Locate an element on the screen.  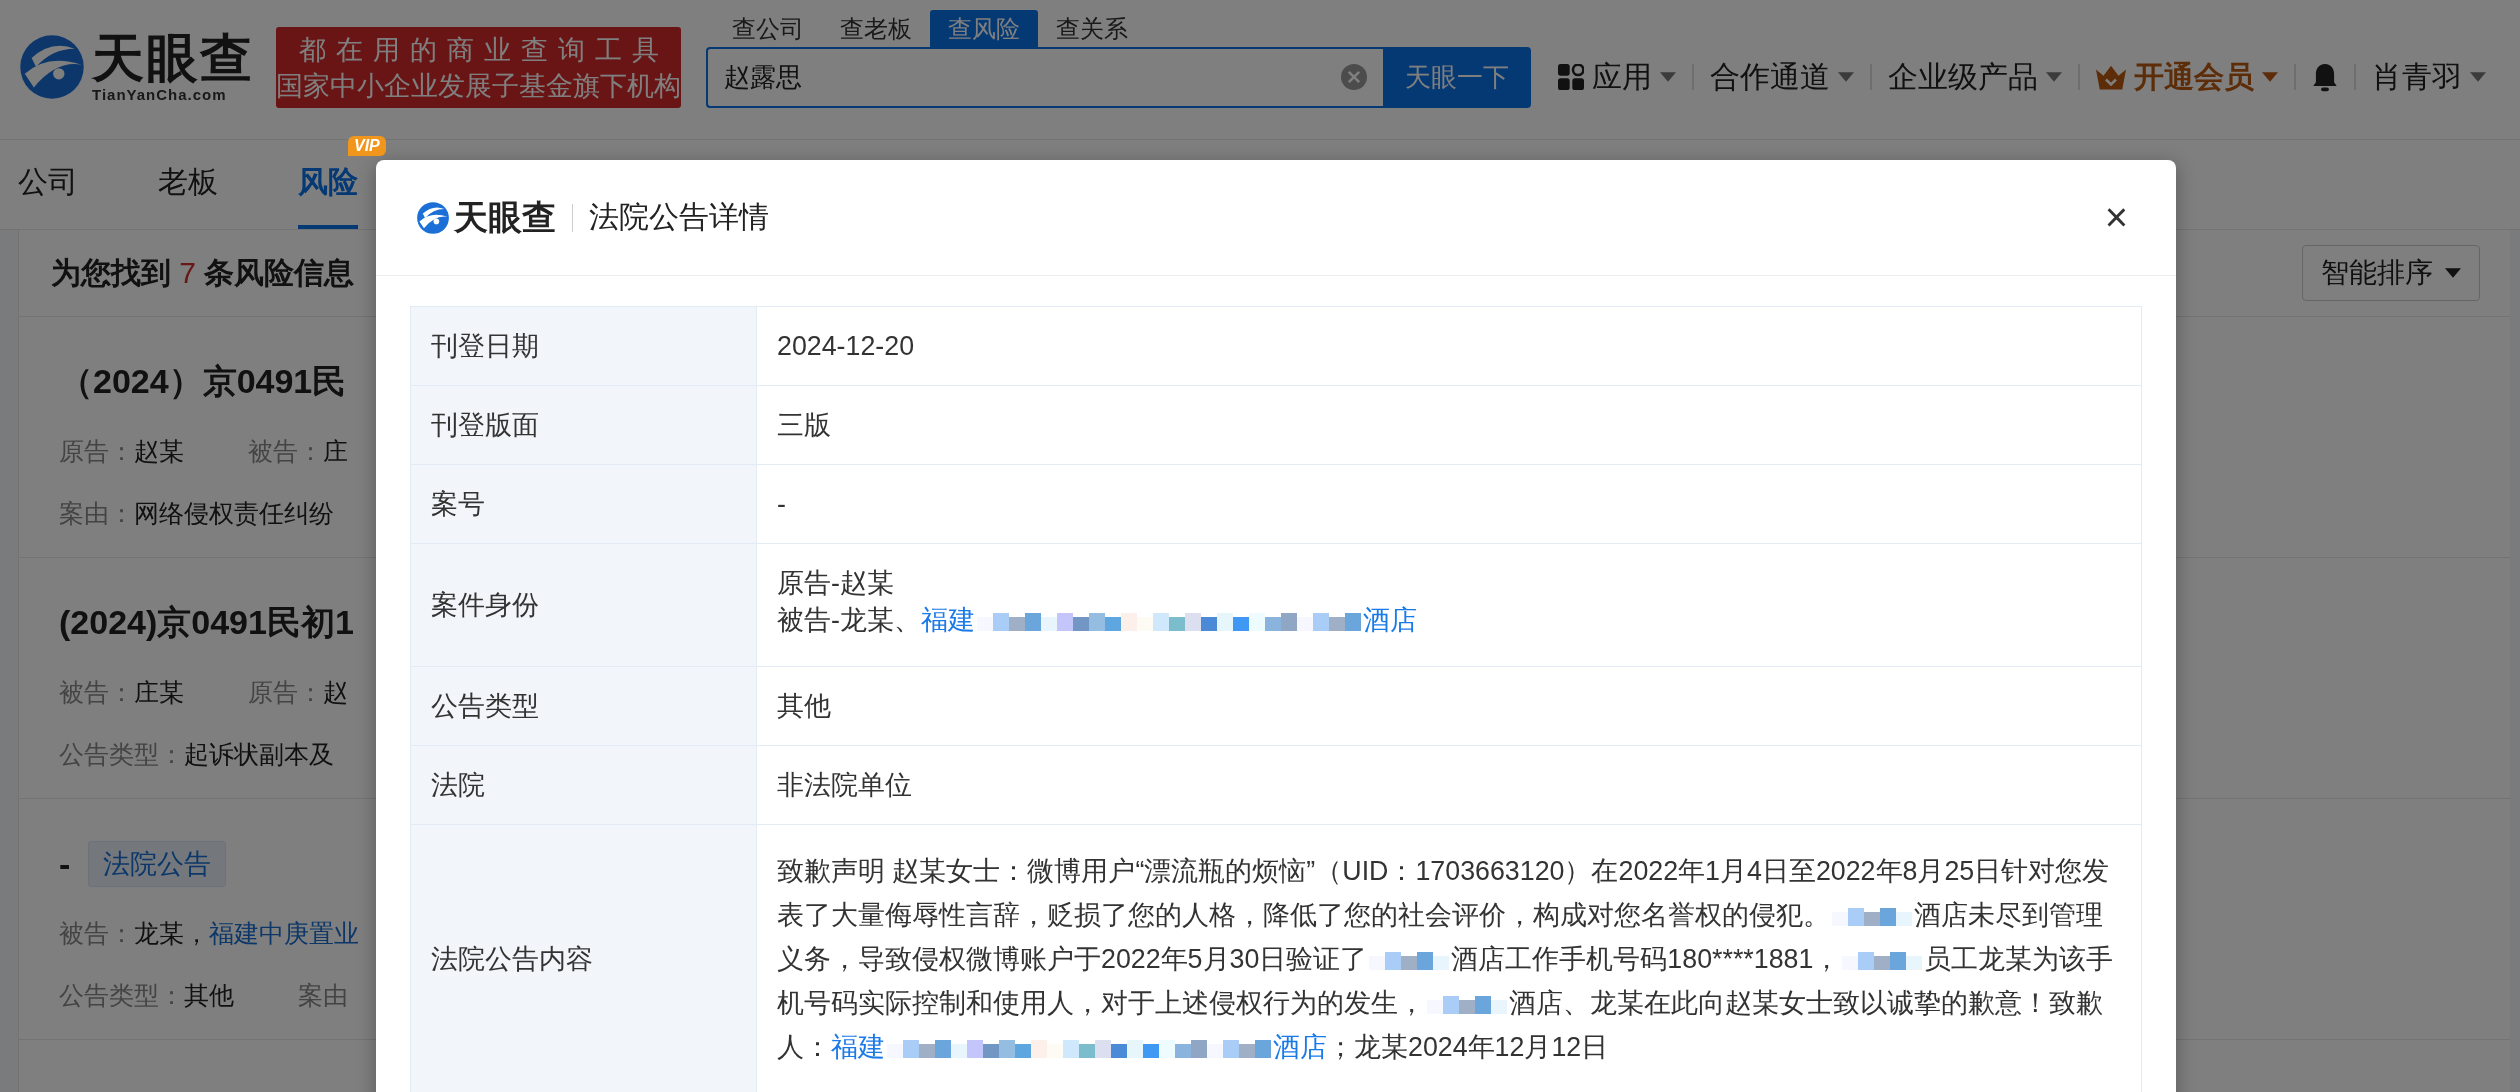
field-label: 案由 is located at coordinates (323, 995).